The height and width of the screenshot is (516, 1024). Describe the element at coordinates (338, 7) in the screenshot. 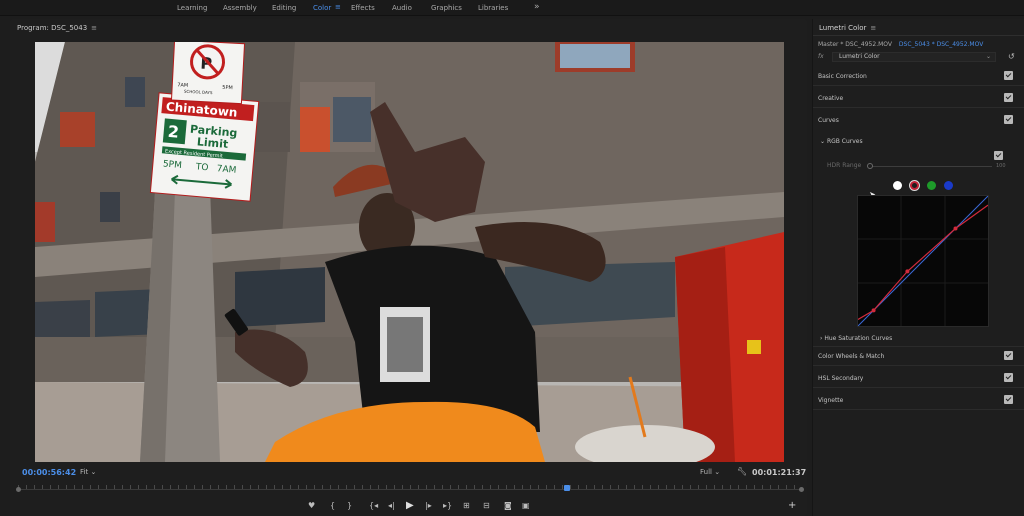

I see `workspace-menu-icon: ≡` at that location.